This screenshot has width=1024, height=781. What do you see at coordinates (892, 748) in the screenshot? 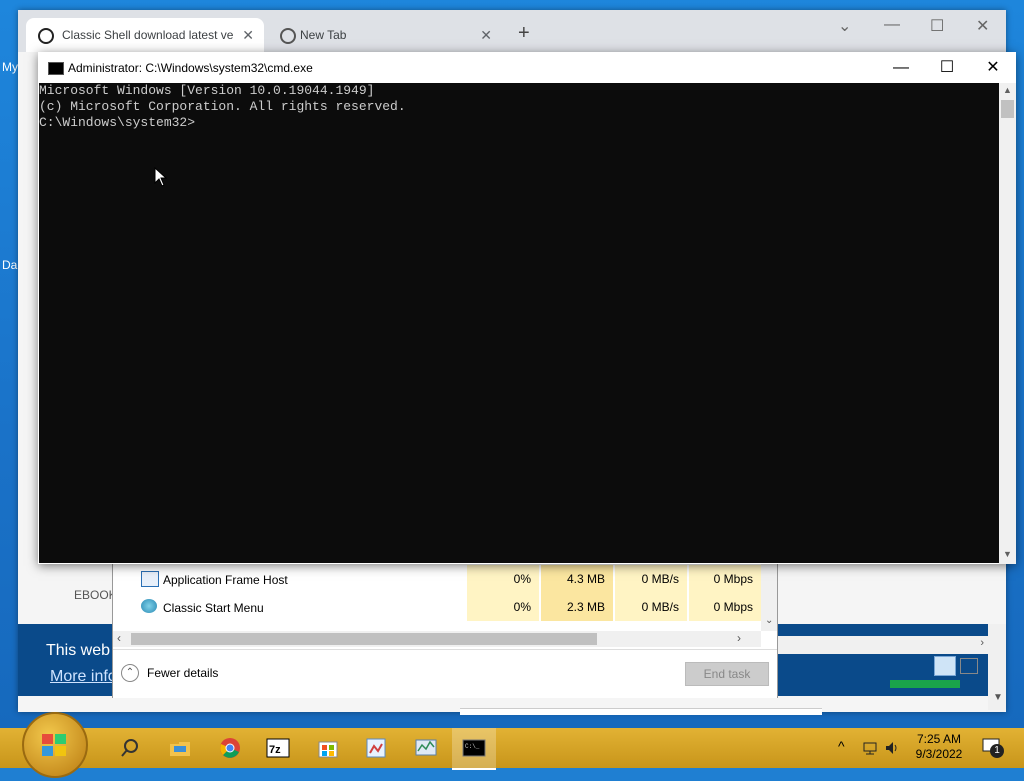
I see `volume-icon` at bounding box center [892, 748].